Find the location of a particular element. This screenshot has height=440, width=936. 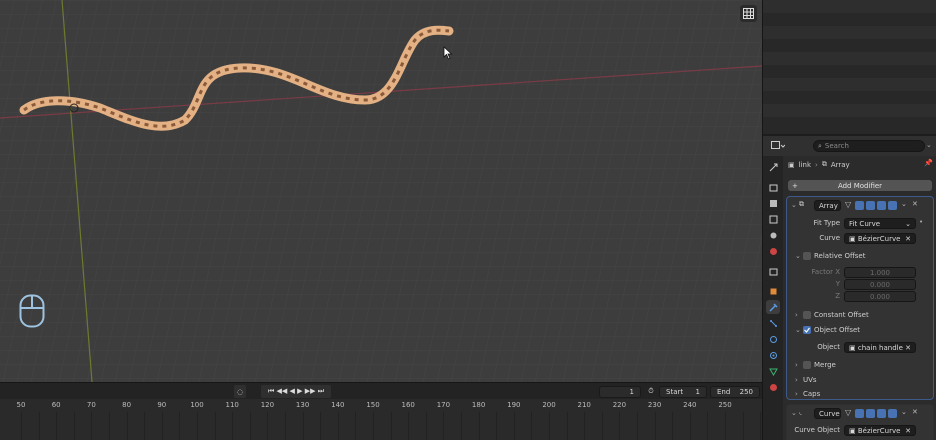

stopwatch-icon: ⏱ is located at coordinates (651, 391).